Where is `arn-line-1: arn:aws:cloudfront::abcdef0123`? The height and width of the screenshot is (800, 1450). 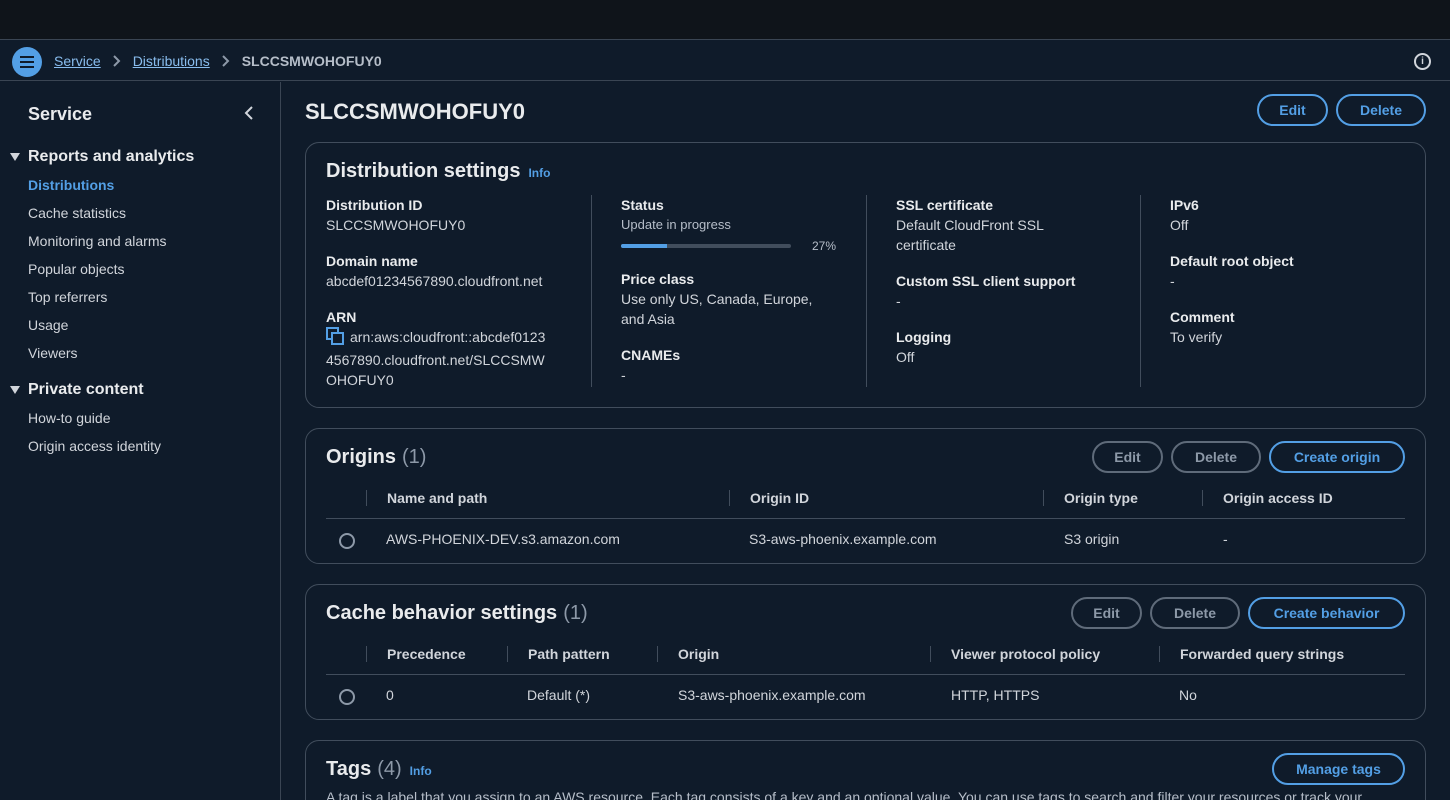
arn-line-1: arn:aws:cloudfront::abcdef0123 is located at coordinates (448, 337).